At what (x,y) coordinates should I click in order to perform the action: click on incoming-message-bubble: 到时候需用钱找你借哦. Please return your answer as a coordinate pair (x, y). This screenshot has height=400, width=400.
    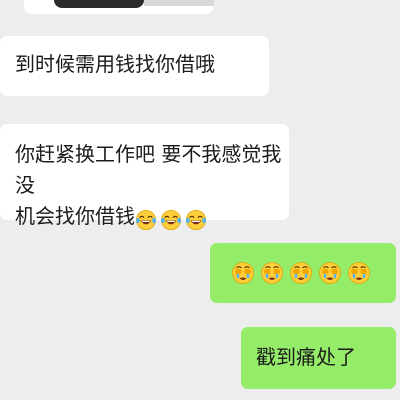
    Looking at the image, I should click on (134, 66).